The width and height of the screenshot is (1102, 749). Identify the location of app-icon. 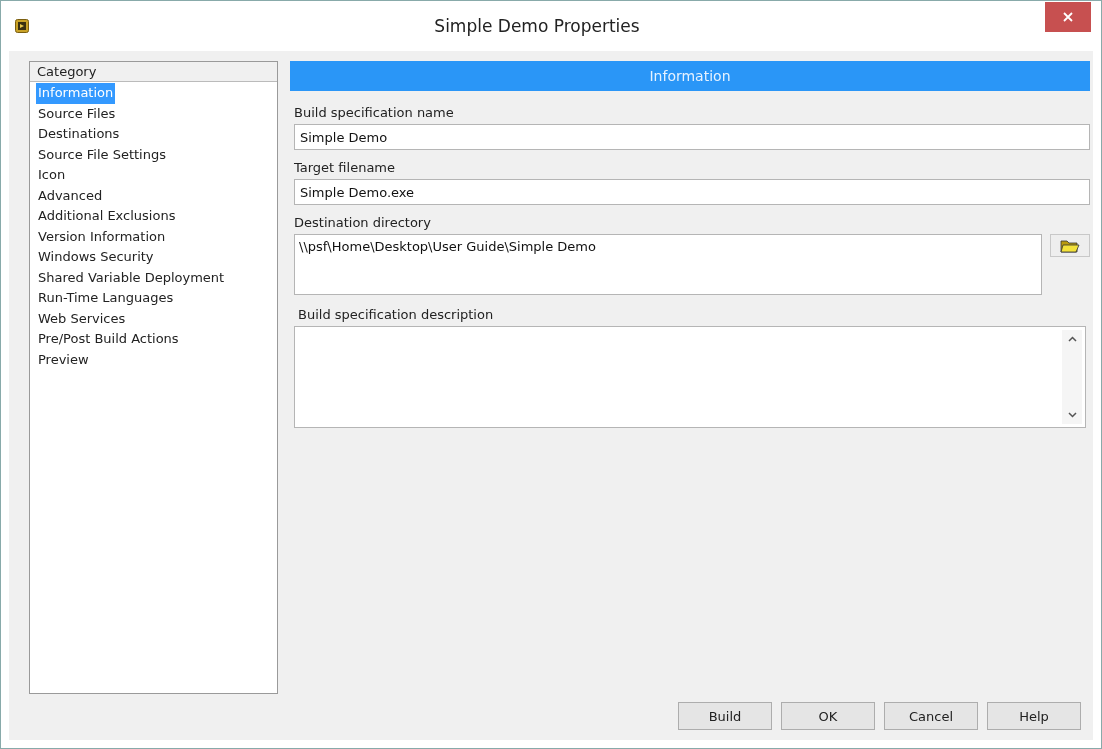
(22, 26).